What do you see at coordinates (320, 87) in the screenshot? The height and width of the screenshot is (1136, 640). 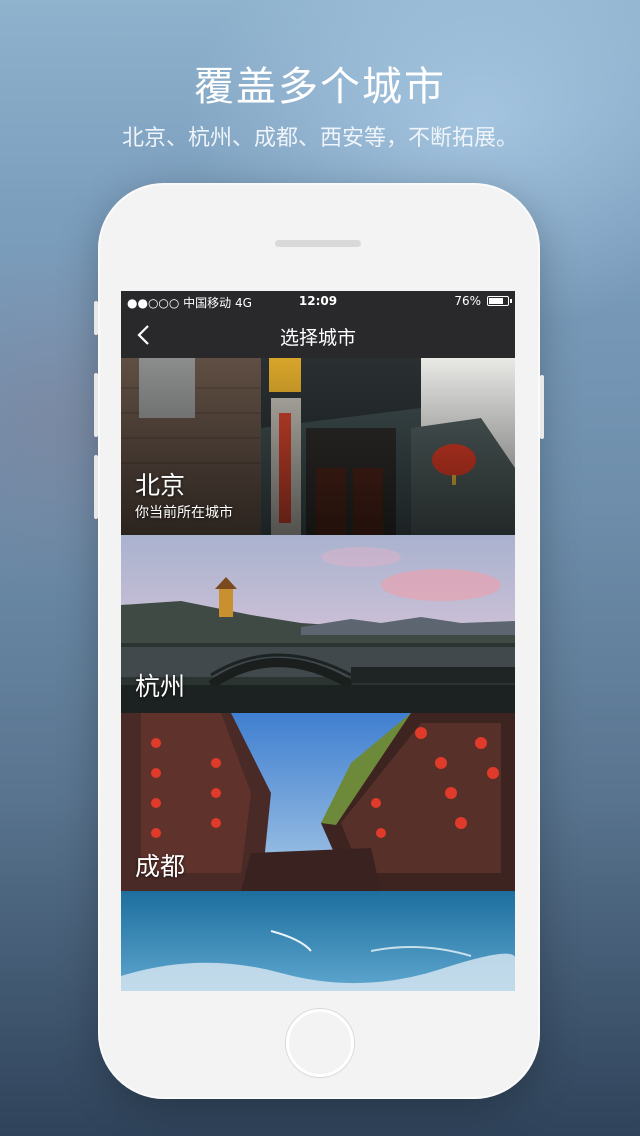 I see `headline: 覆盖多个城市` at bounding box center [320, 87].